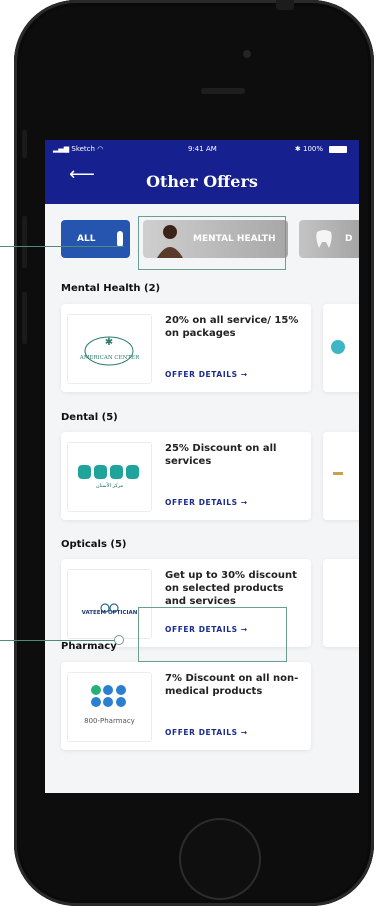 This screenshot has width=379, height=906. What do you see at coordinates (247, 54) in the screenshot?
I see `front-camera` at bounding box center [247, 54].